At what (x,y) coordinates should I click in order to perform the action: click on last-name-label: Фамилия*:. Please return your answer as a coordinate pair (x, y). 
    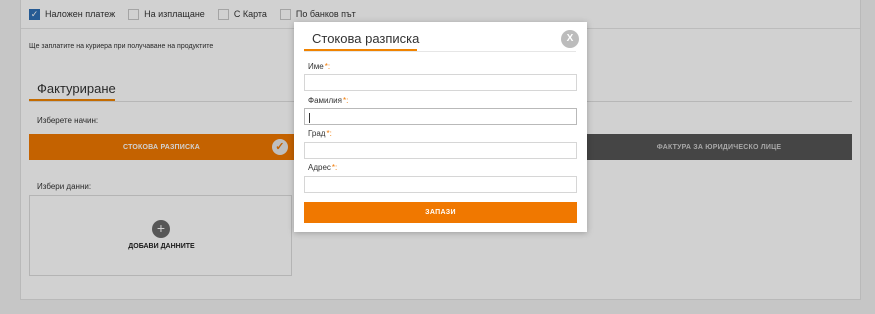
    Looking at the image, I should click on (328, 100).